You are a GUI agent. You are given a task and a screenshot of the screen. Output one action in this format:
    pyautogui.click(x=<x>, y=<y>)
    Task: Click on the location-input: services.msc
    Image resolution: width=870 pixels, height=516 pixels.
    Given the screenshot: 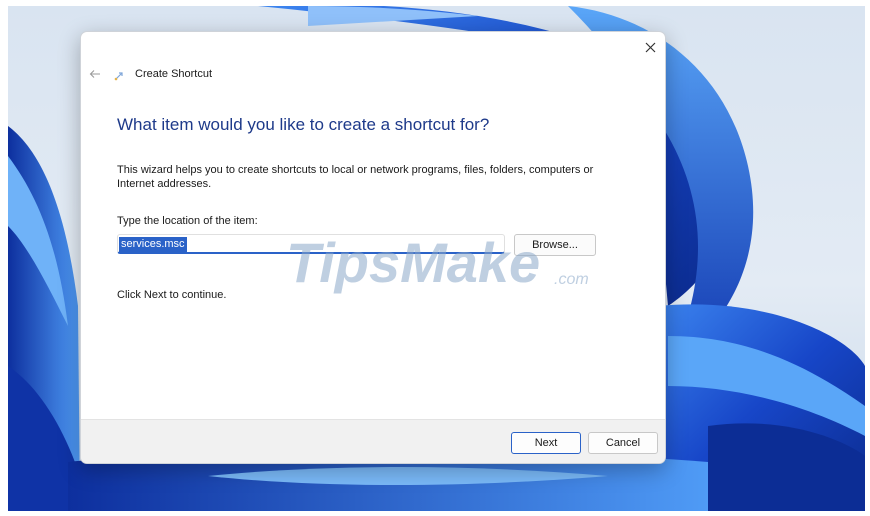 What is the action you would take?
    pyautogui.click(x=311, y=244)
    